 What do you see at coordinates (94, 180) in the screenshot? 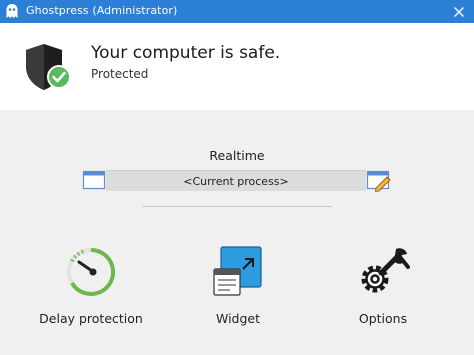
I see `window-icon` at bounding box center [94, 180].